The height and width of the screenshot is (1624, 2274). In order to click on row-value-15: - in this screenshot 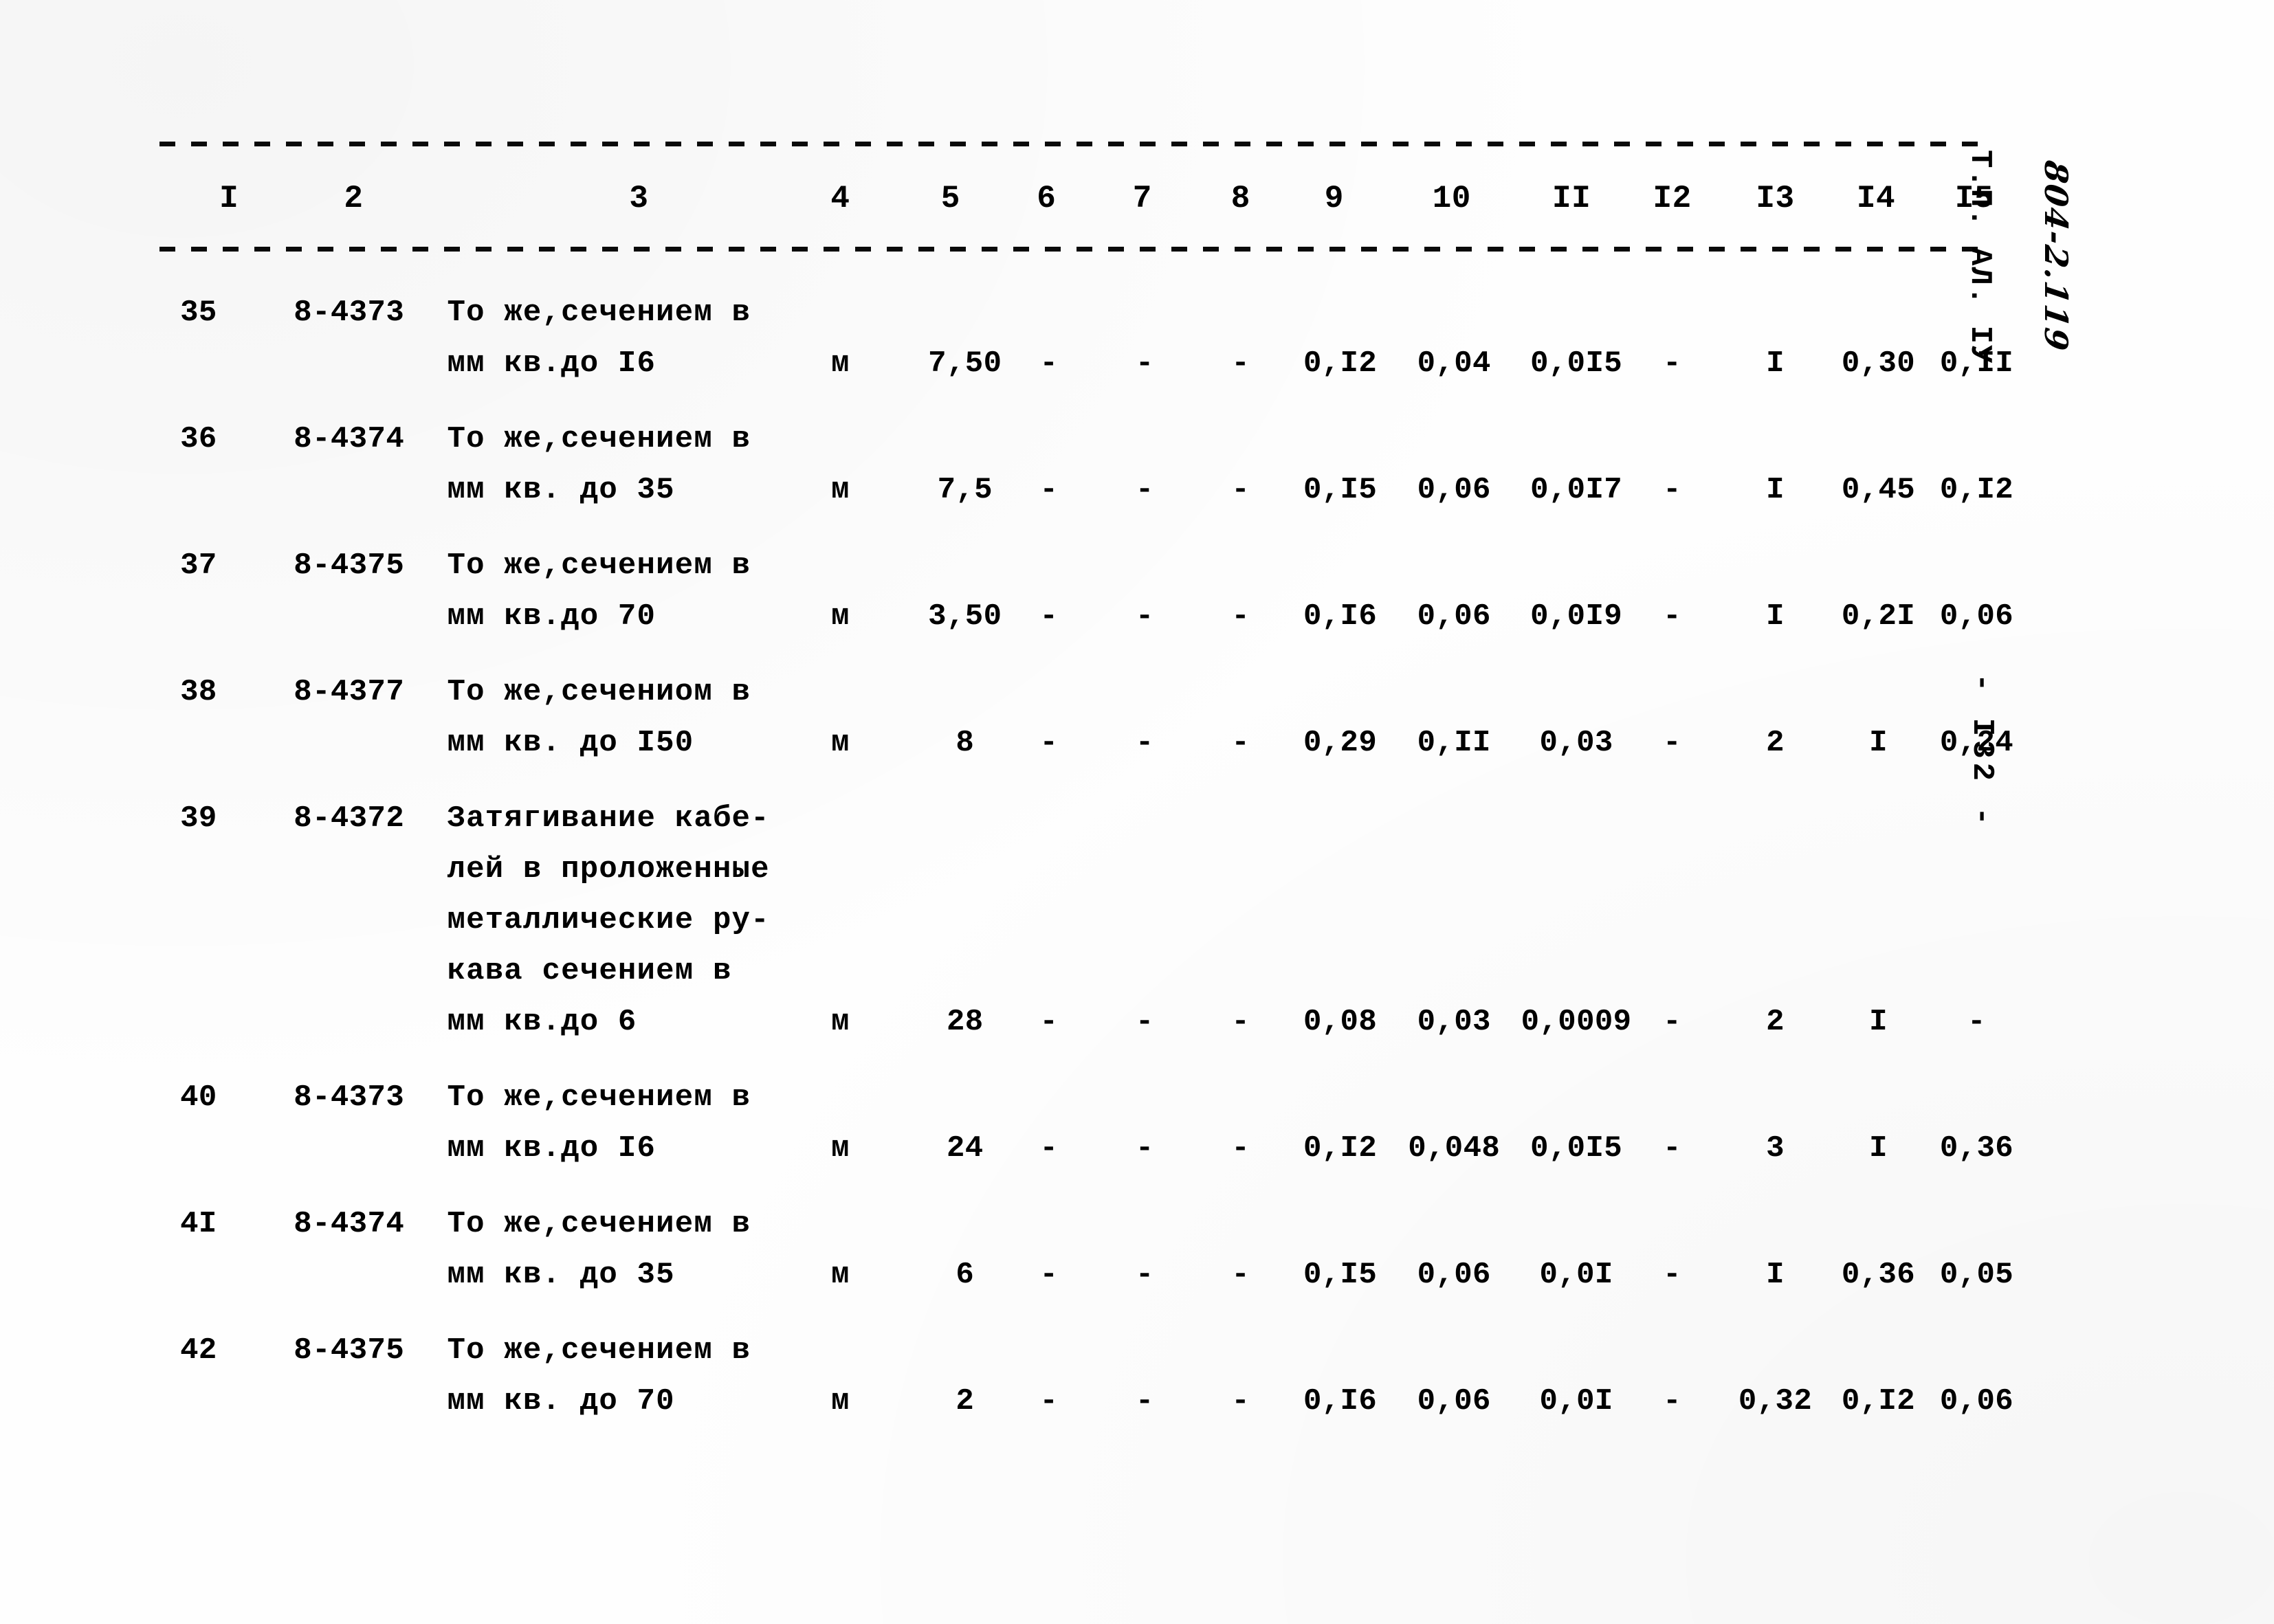, I will do `click(1976, 1022)`.